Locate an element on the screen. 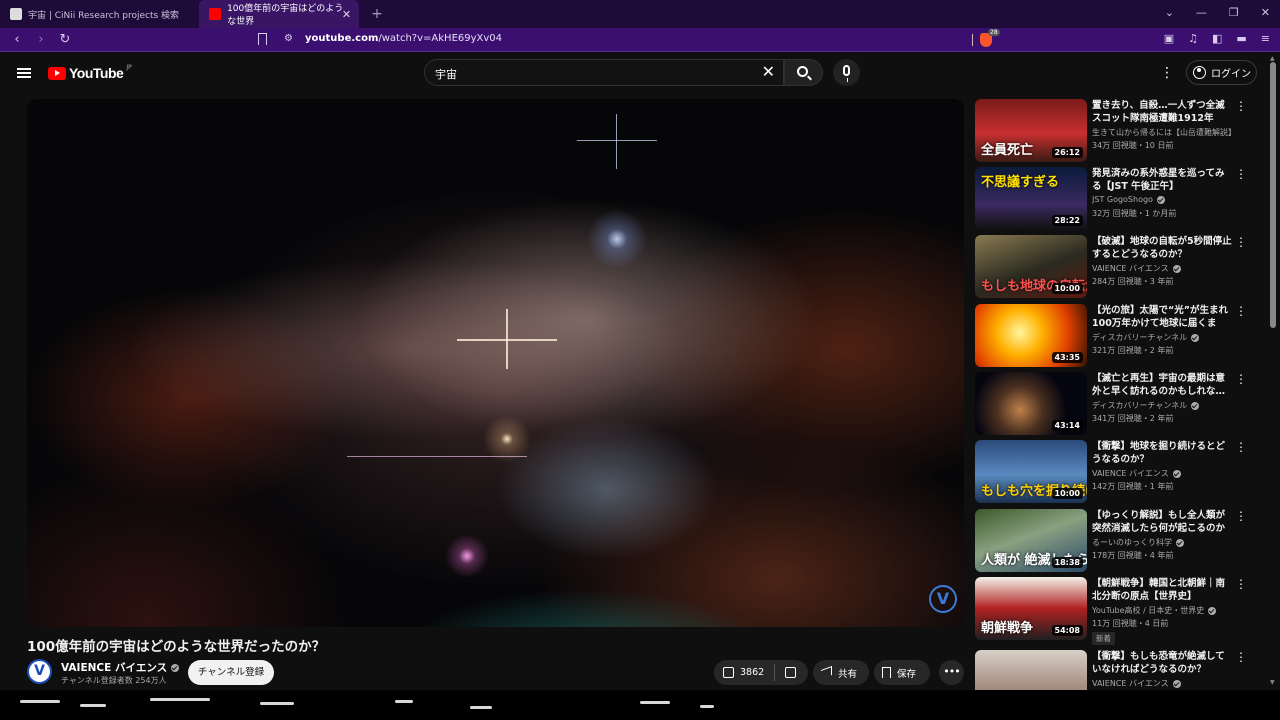  video-title: 【朝鮮戦争】韓国と北朝鮮｜南北分断の原点【世界史】 is located at coordinates (1162, 590).